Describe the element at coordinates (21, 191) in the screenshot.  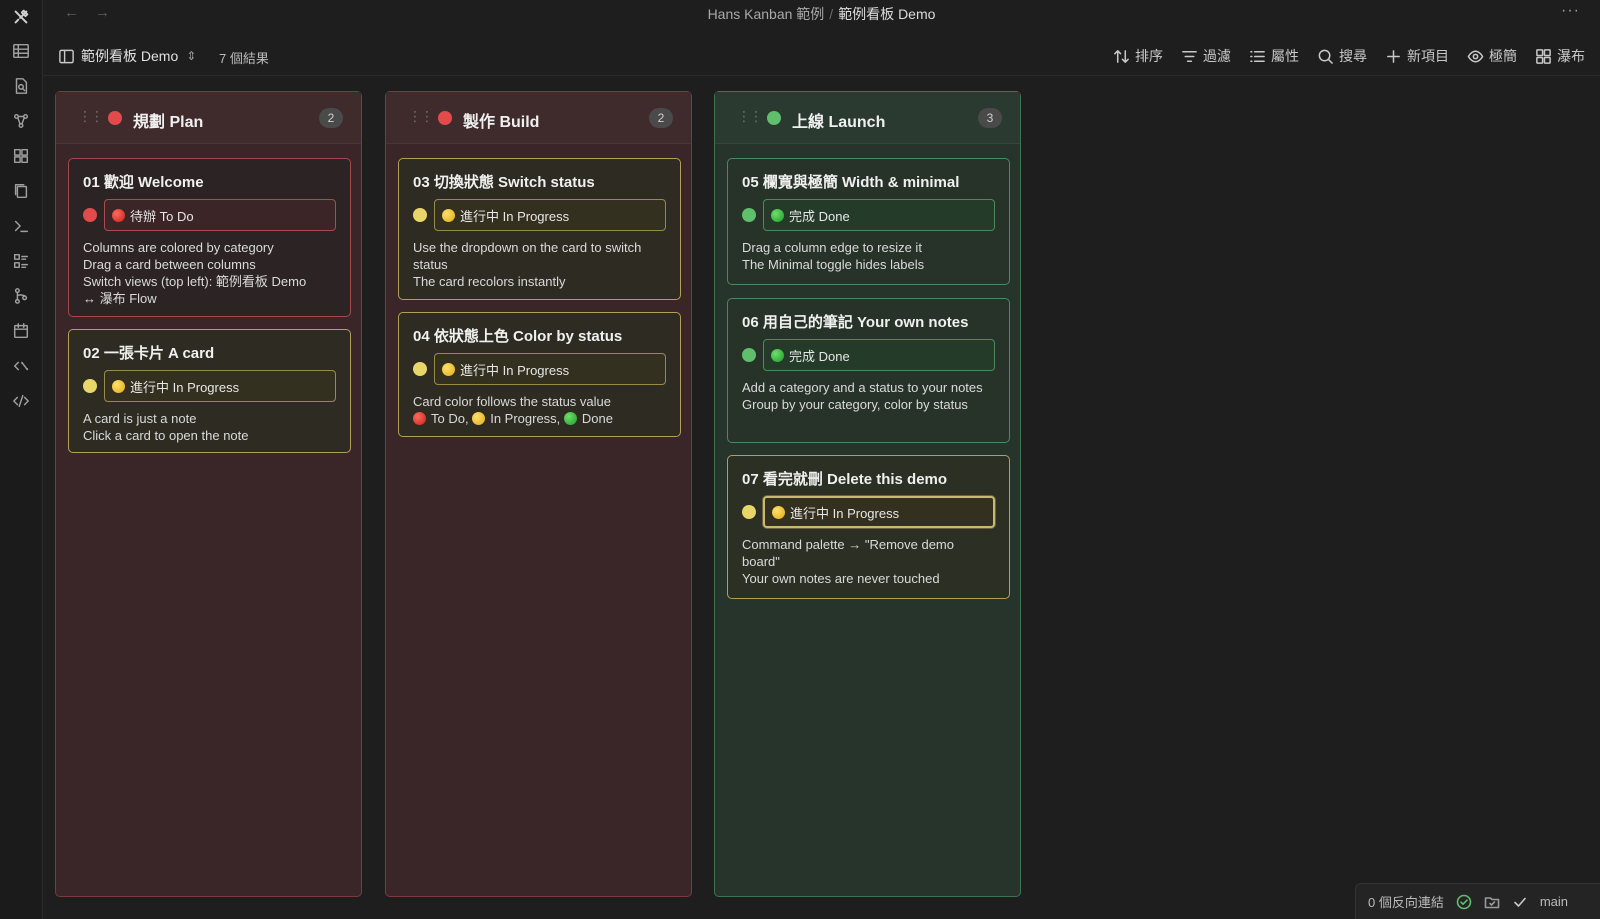
I see `copy-icon` at that location.